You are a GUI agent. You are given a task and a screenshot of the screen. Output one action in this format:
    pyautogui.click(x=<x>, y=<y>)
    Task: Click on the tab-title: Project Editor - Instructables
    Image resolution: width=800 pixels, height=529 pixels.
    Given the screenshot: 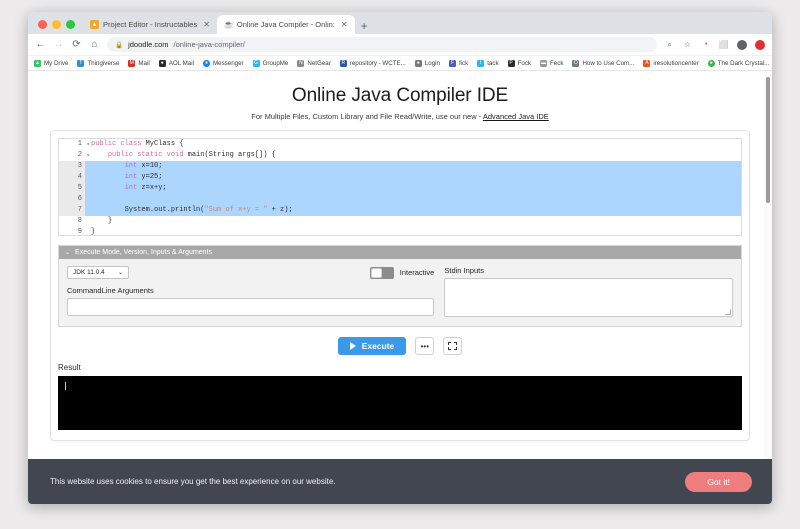 What is the action you would take?
    pyautogui.click(x=150, y=24)
    